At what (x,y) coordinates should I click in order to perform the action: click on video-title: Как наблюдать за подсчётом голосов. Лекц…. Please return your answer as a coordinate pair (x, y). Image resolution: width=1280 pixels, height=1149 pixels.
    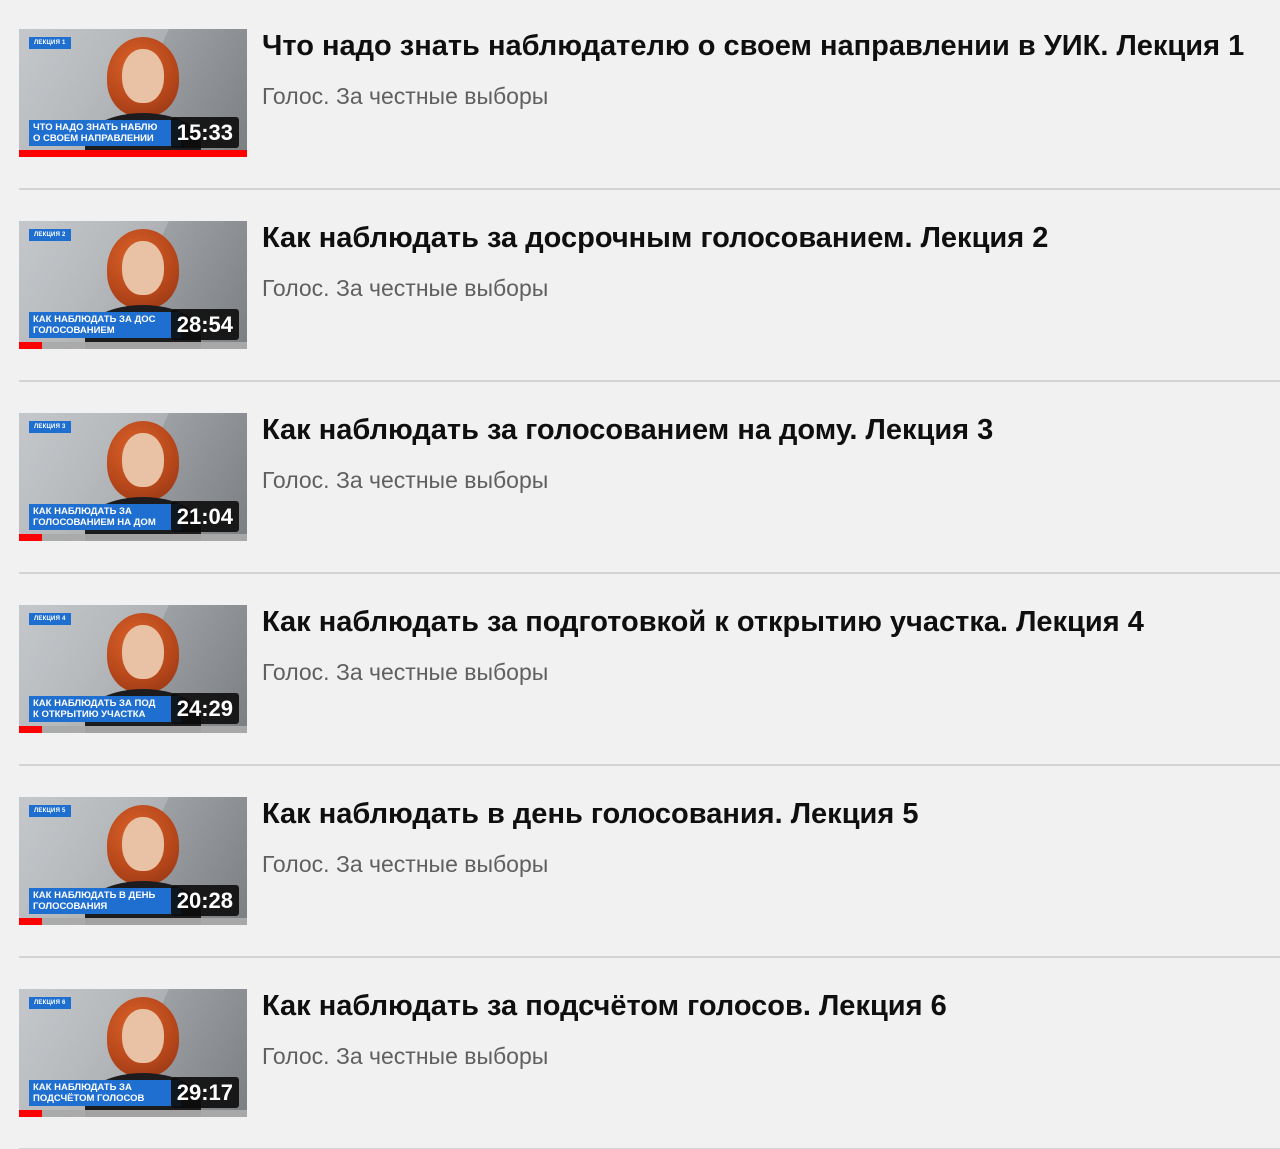
    Looking at the image, I should click on (763, 1006).